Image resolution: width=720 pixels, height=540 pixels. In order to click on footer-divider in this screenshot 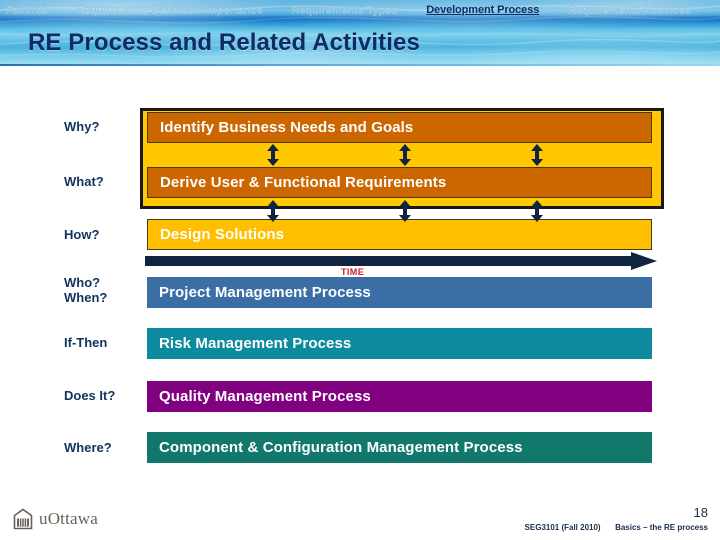, I will do `click(360, 496)`.